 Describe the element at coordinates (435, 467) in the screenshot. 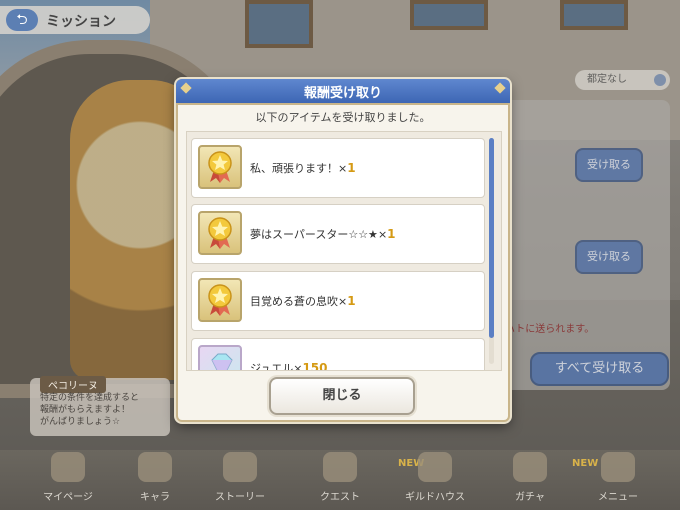

I see `guild-house-icon` at that location.